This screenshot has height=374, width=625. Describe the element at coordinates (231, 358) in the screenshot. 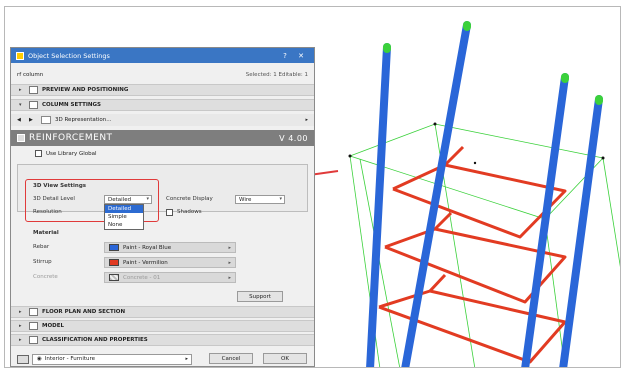

I see `cancel-button: Cancel` at that location.